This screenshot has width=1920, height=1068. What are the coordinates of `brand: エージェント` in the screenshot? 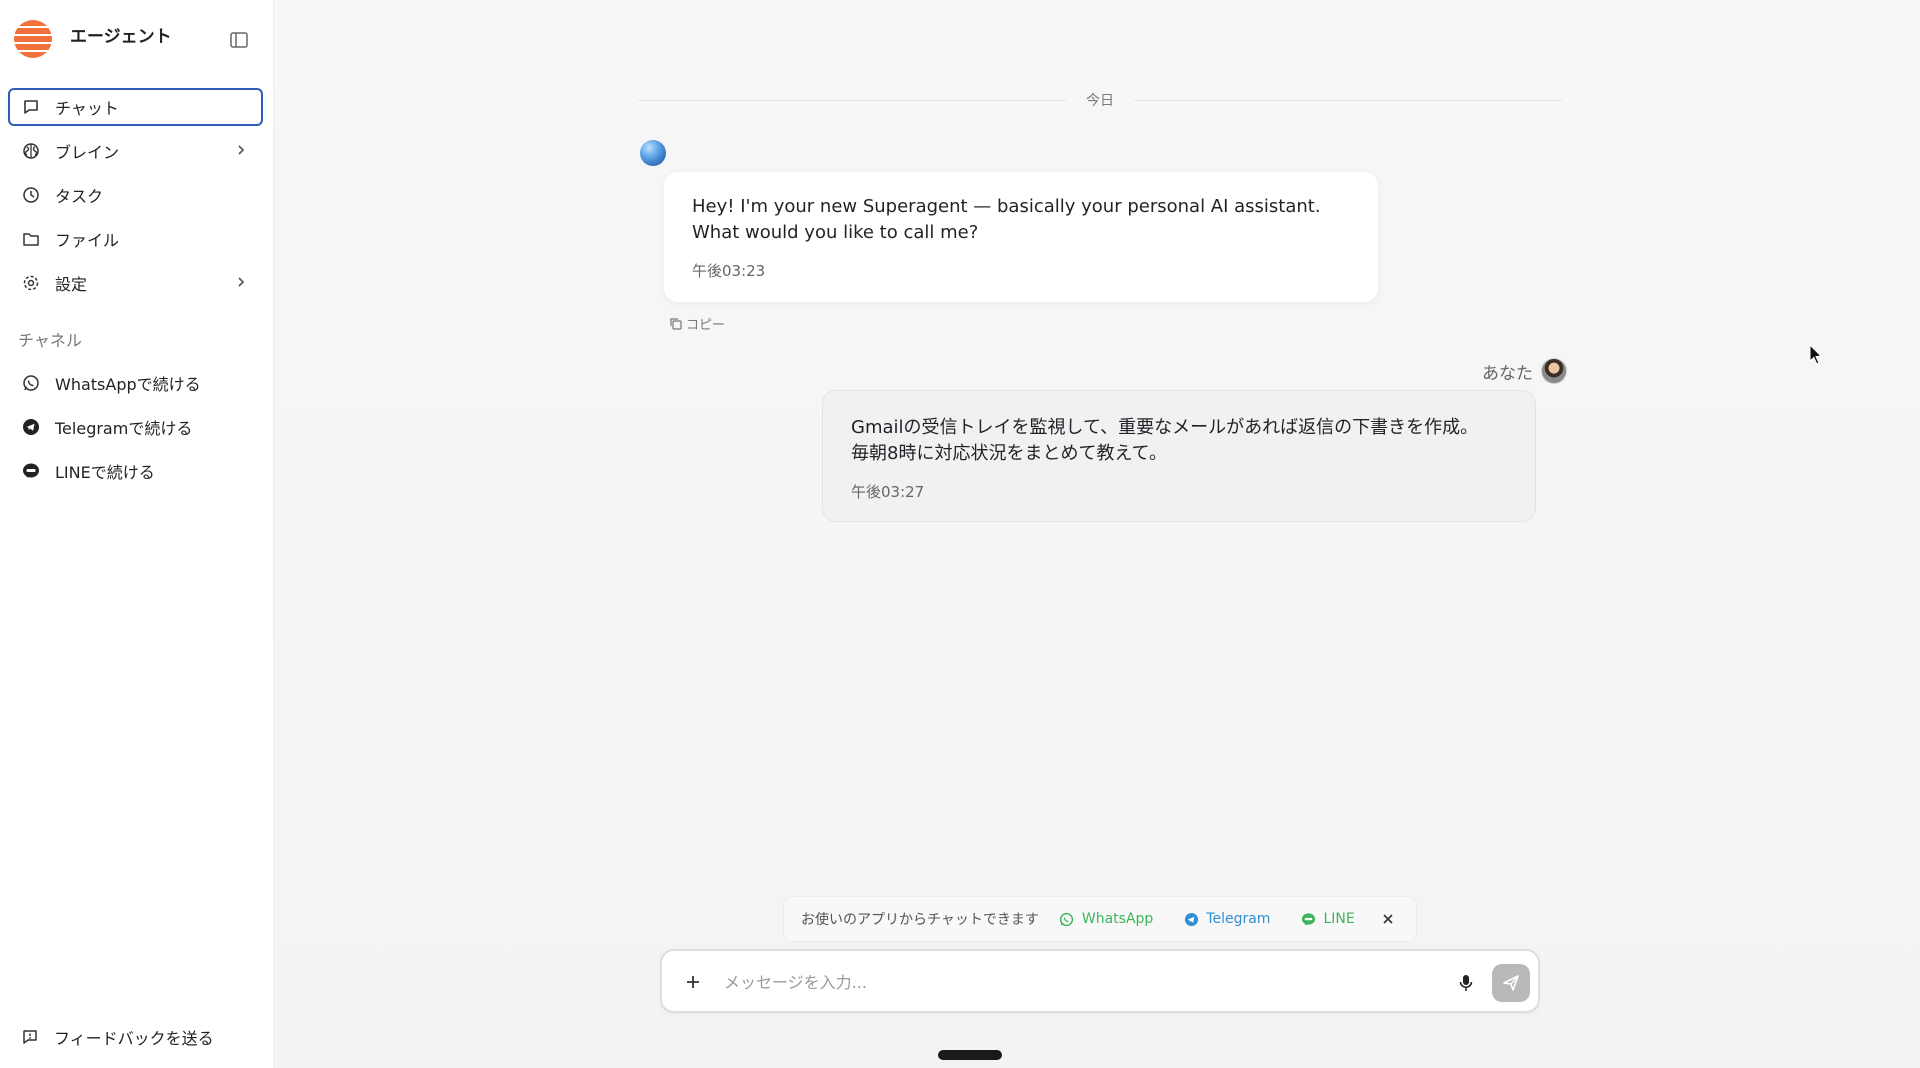 It's located at (93, 39).